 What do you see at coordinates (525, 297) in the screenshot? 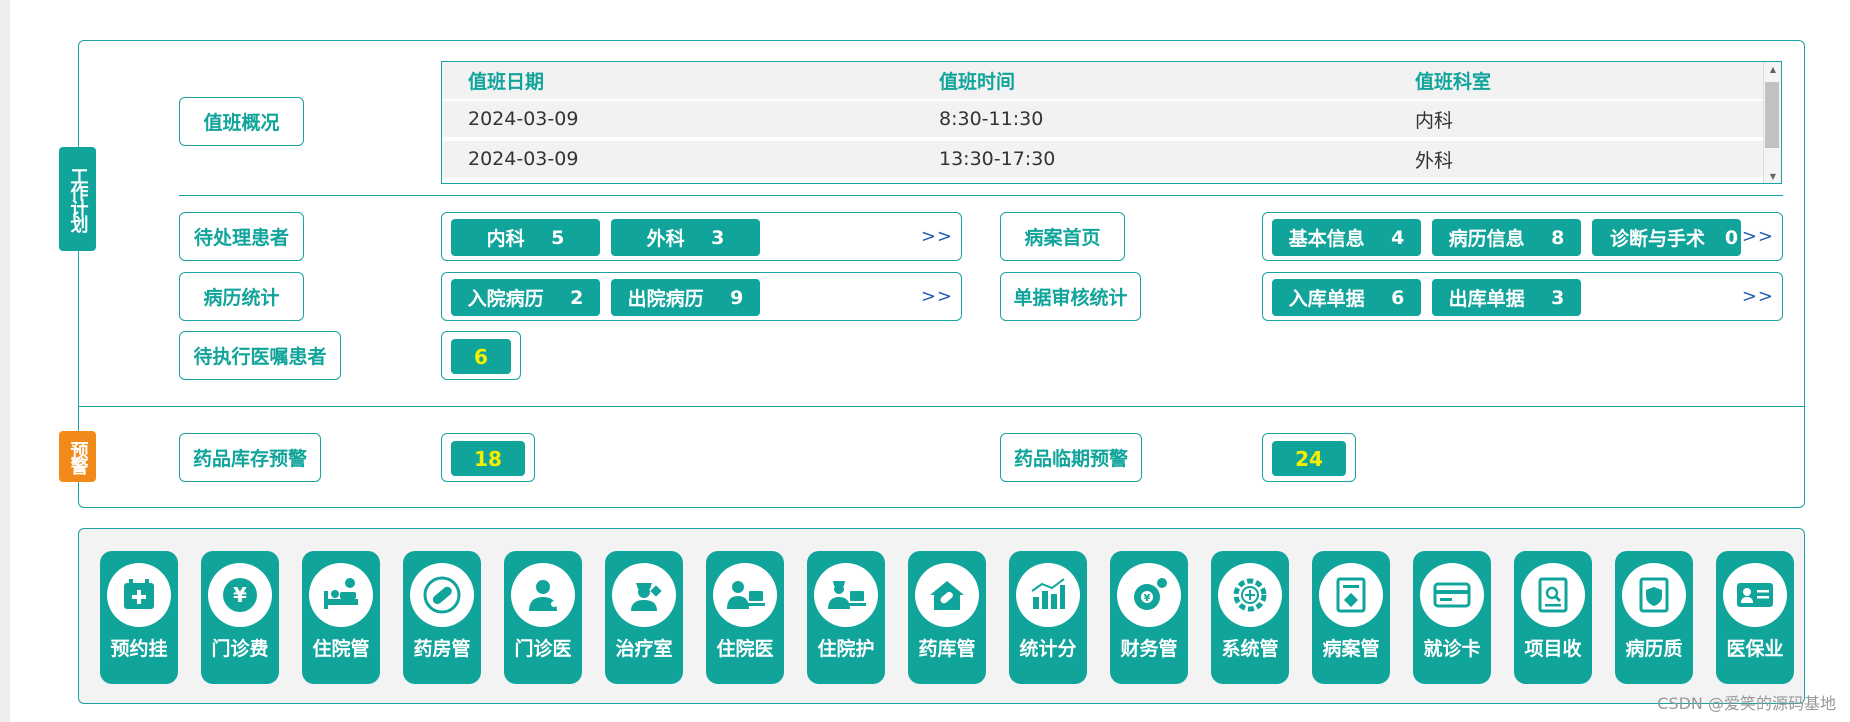
I see `chip-admission-record: 入院病历 2` at bounding box center [525, 297].